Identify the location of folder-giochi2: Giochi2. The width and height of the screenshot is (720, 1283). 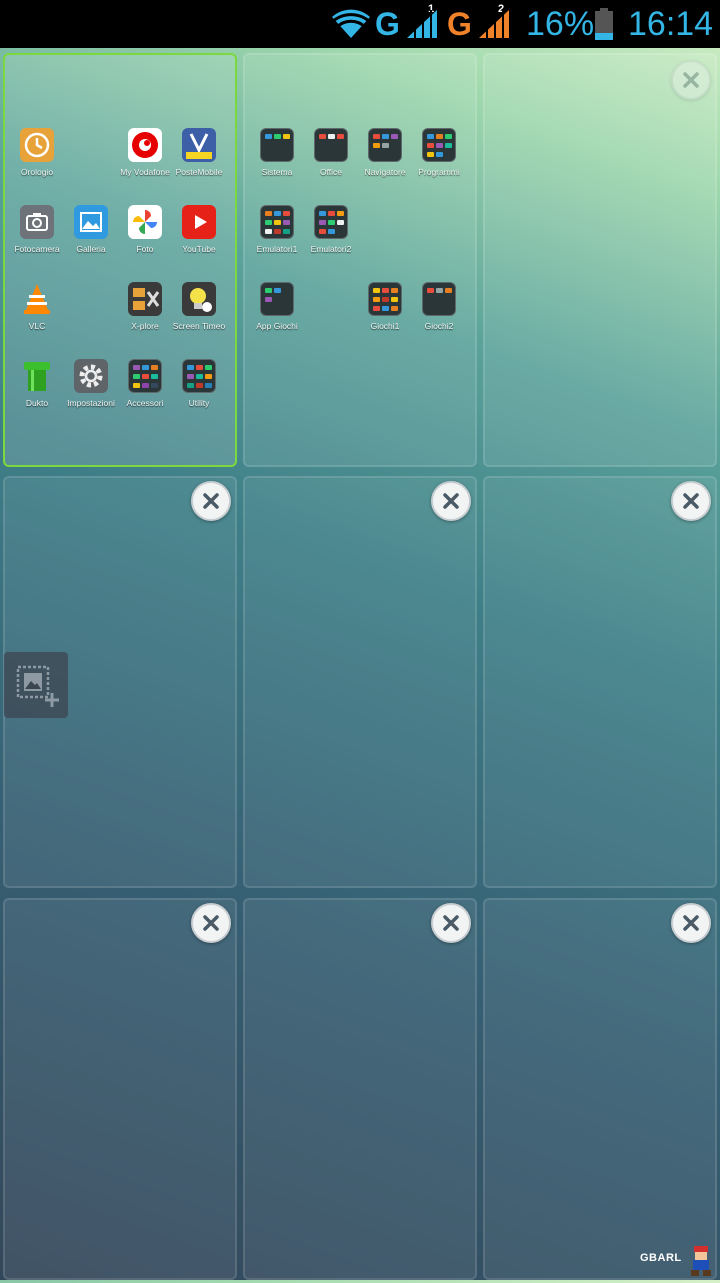
(439, 306).